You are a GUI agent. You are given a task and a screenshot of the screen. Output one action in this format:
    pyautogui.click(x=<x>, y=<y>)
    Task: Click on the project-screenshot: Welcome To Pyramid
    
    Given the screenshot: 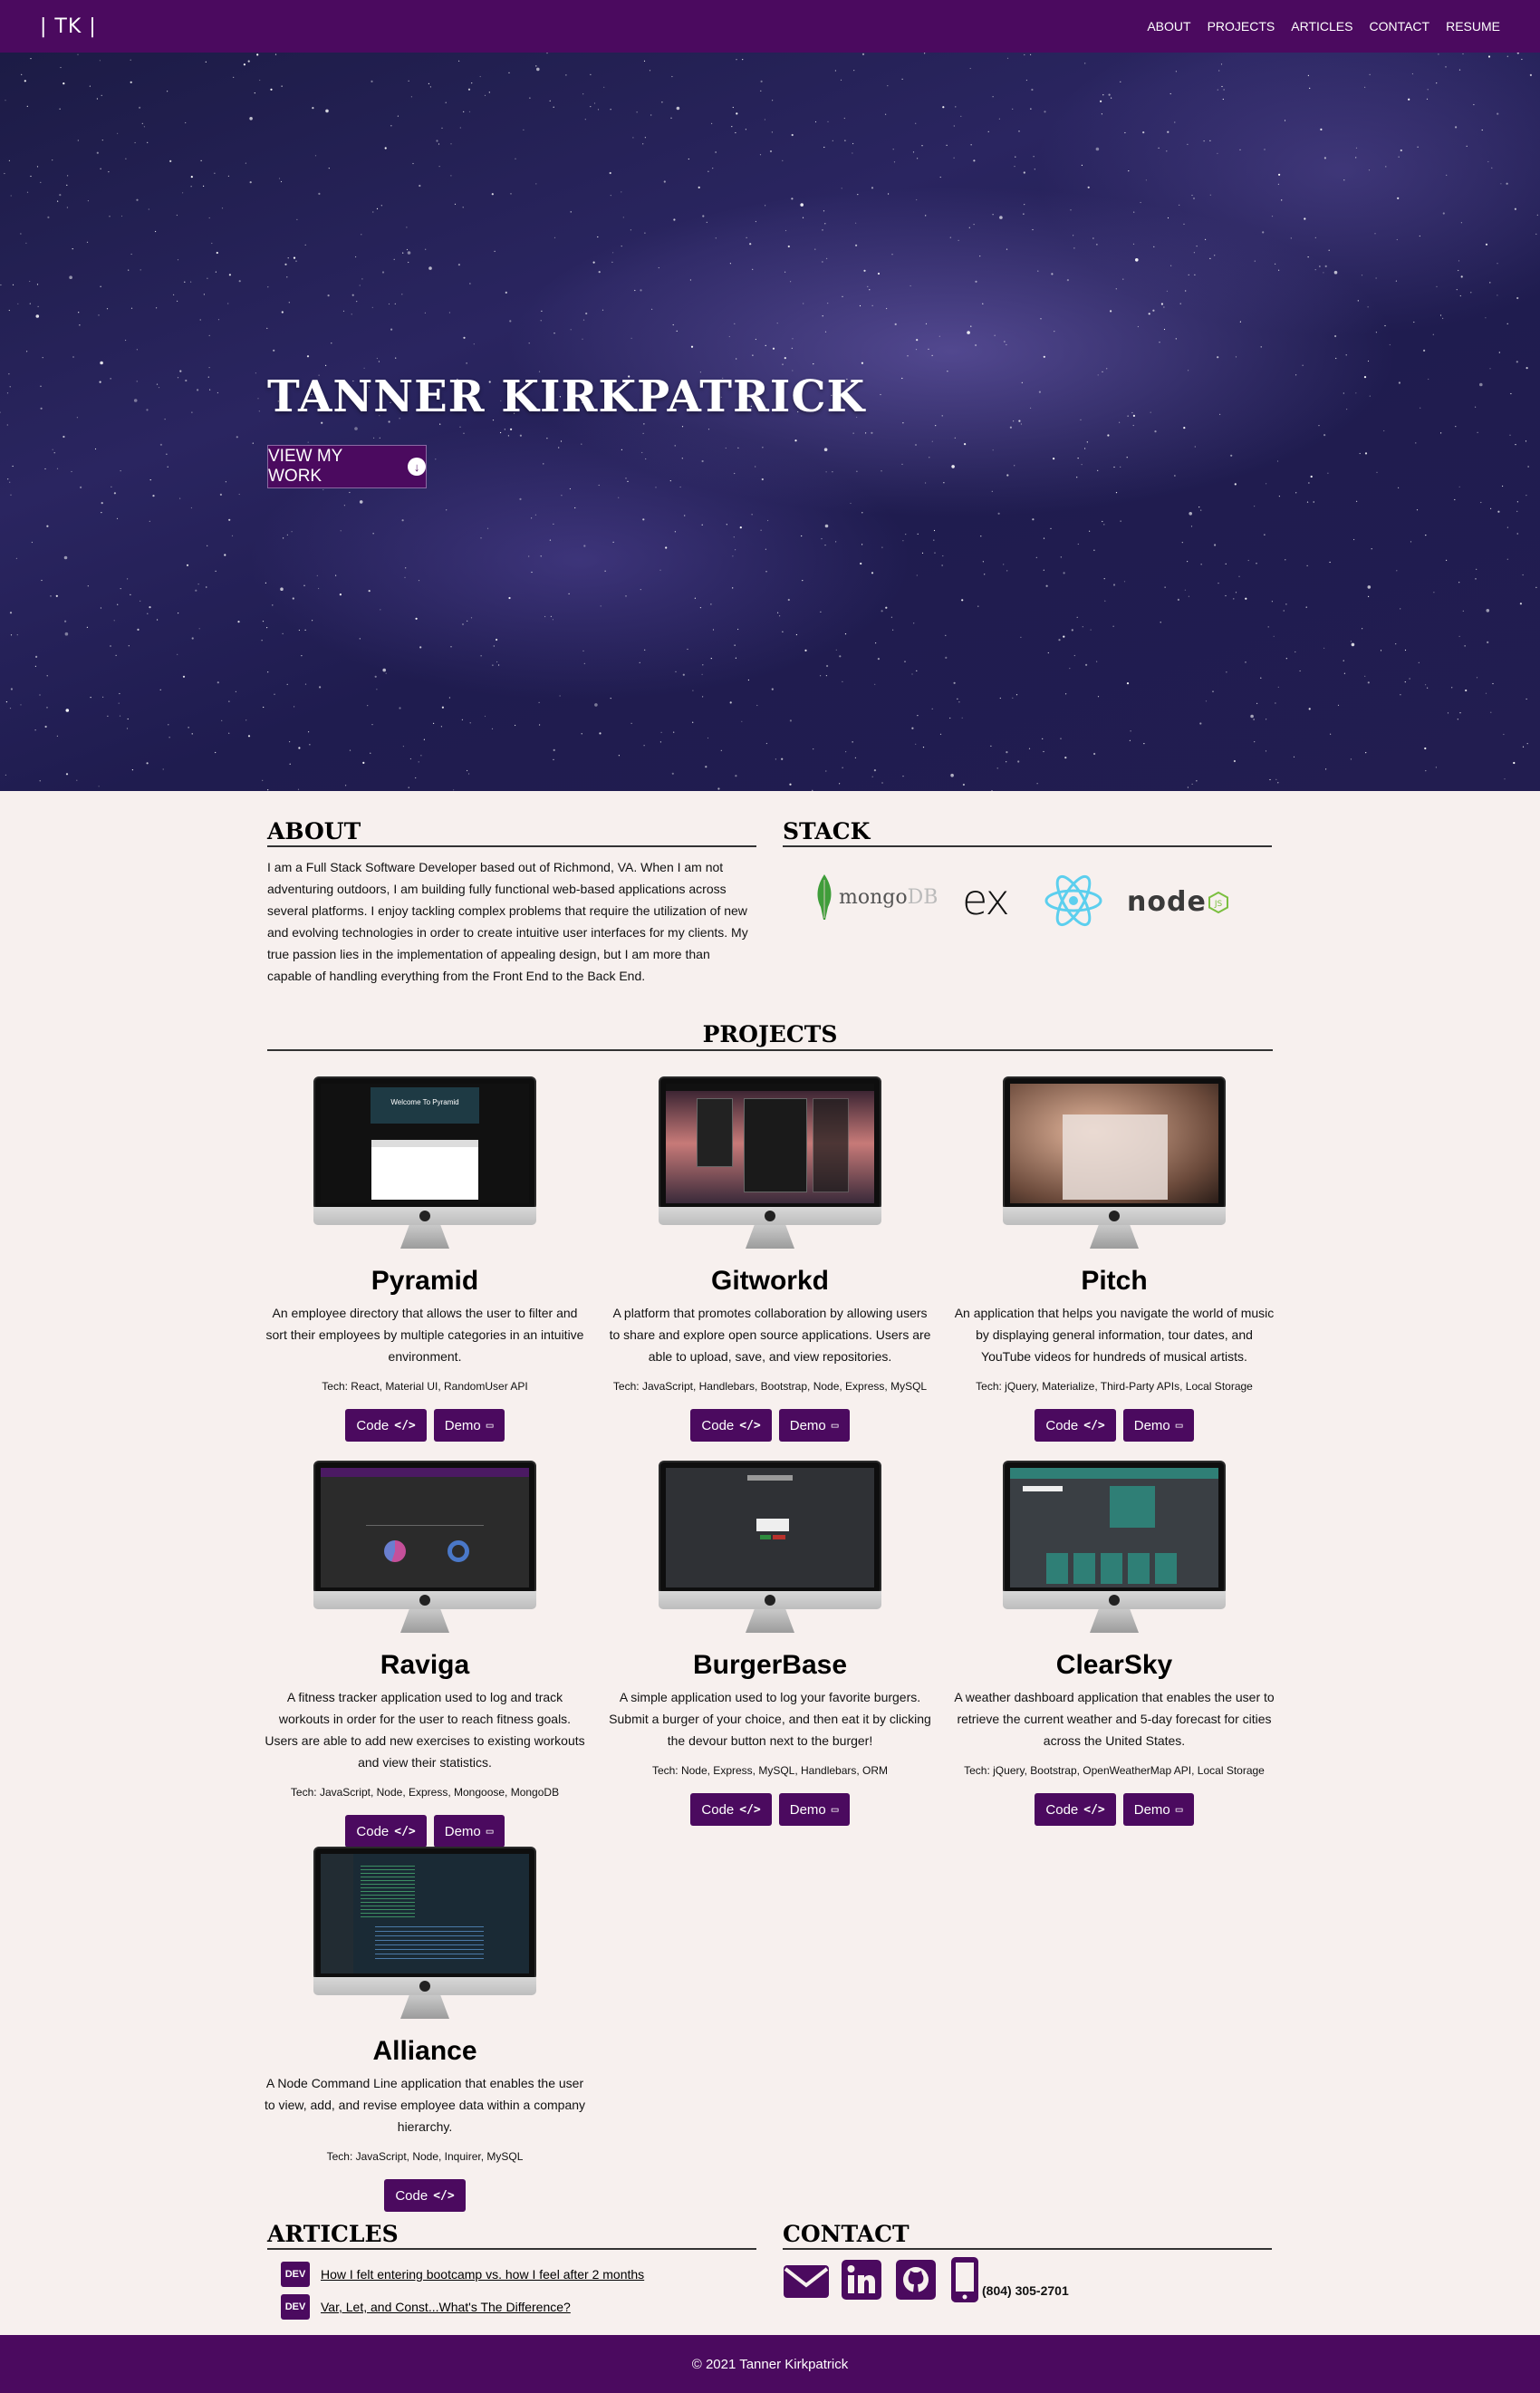 What is the action you would take?
    pyautogui.click(x=424, y=1164)
    